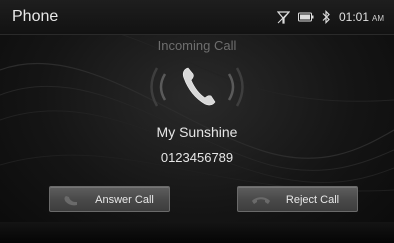 This screenshot has width=394, height=243. I want to click on caller-number: 0123456789, so click(197, 157).